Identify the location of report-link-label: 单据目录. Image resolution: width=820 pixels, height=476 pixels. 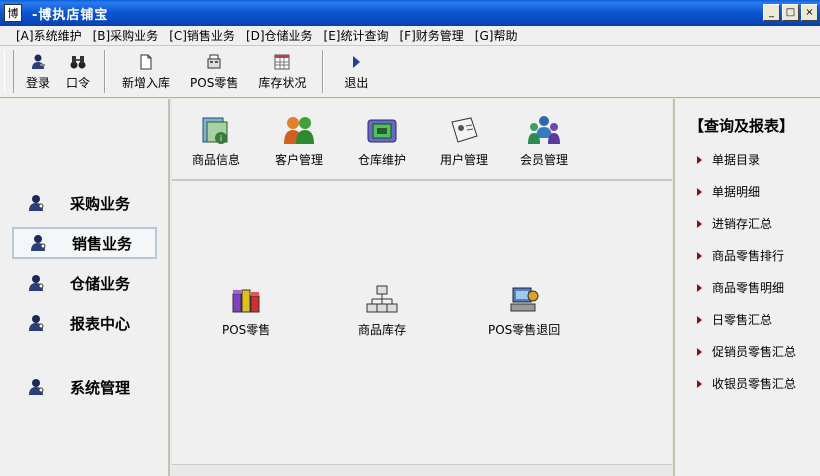
(736, 160).